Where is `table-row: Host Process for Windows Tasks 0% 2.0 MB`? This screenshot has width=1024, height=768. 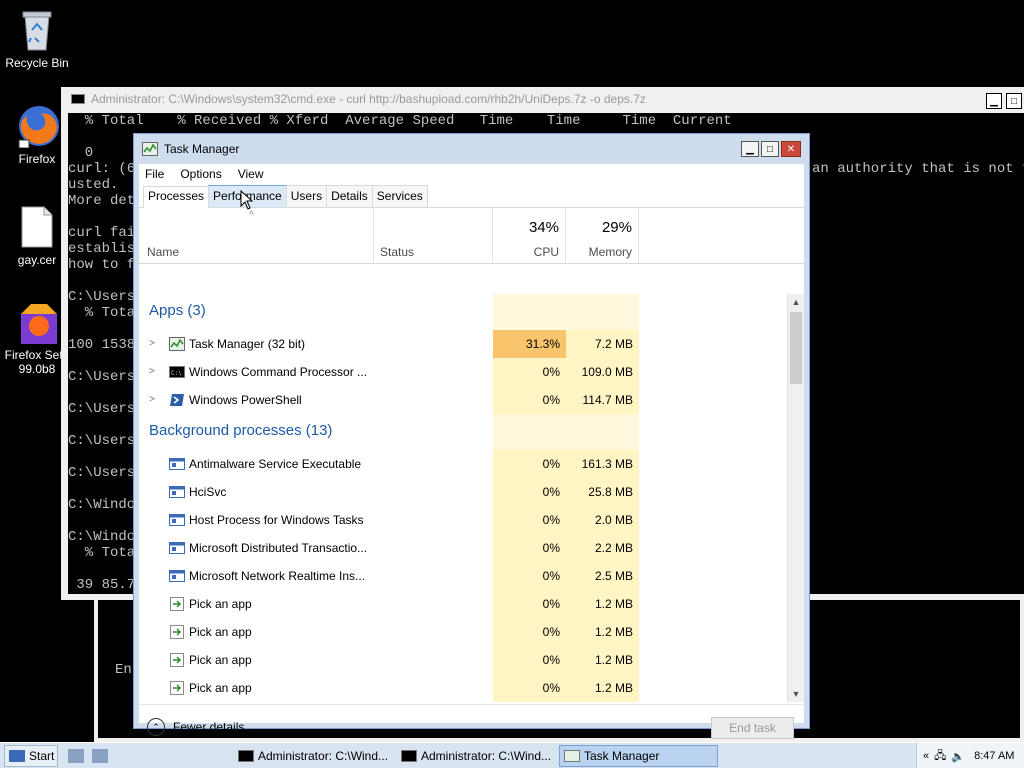 table-row: Host Process for Windows Tasks 0% 2.0 MB is located at coordinates (463, 520).